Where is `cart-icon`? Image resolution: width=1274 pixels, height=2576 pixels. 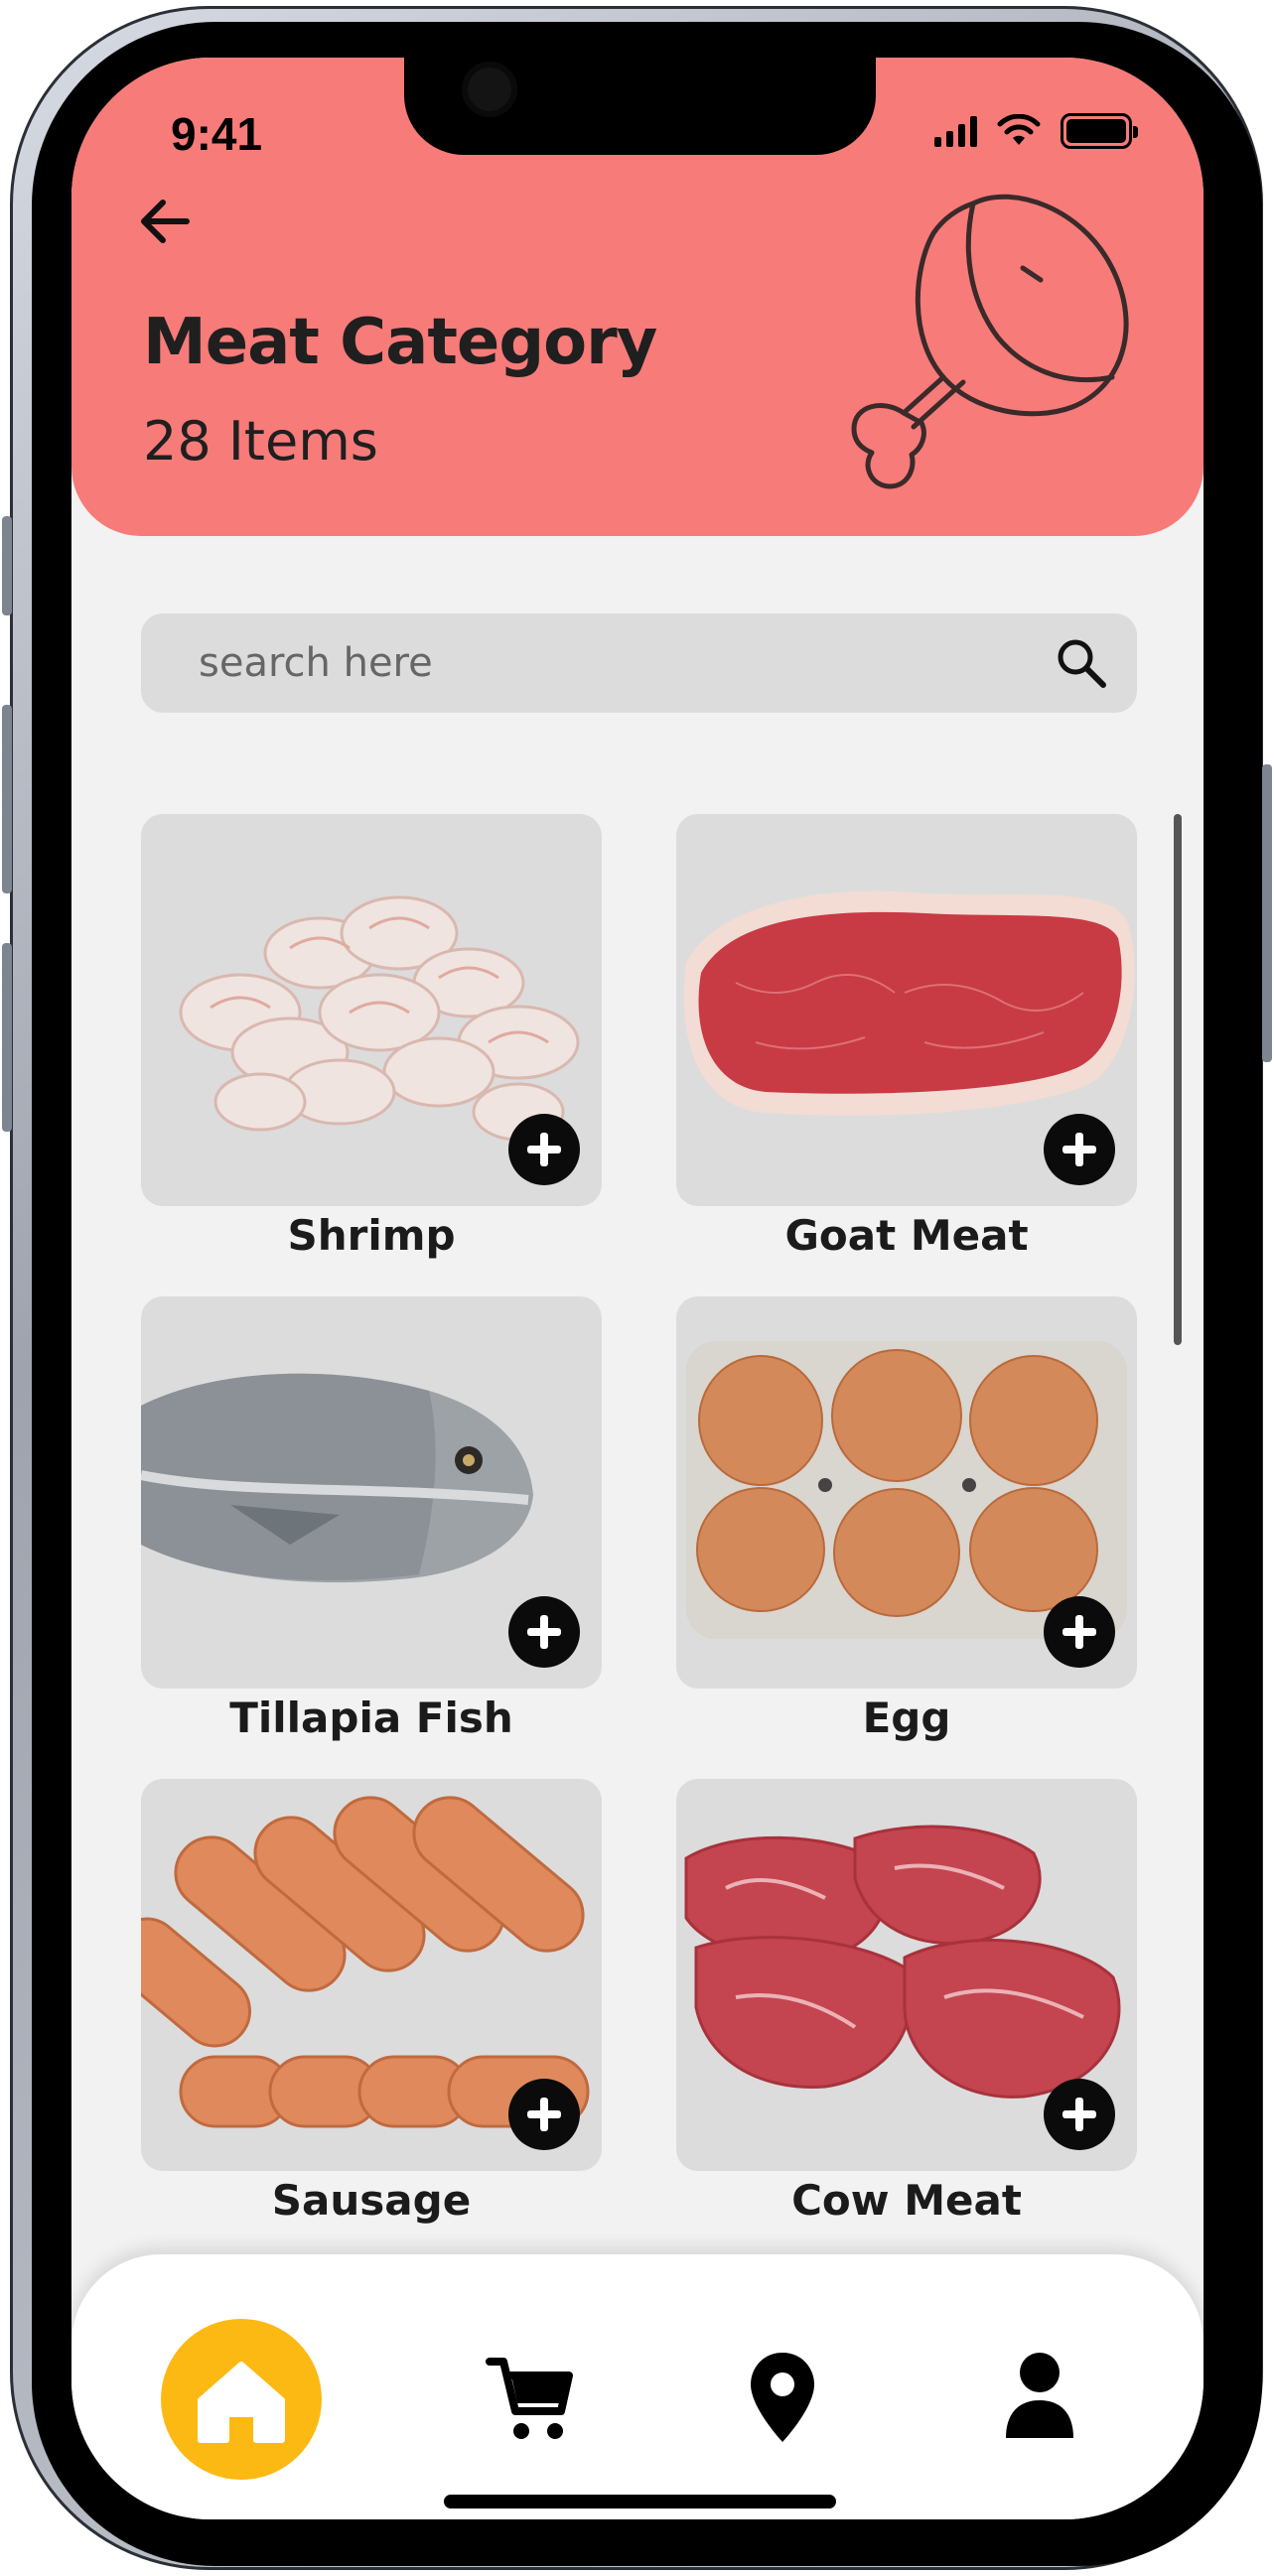 cart-icon is located at coordinates (529, 2398).